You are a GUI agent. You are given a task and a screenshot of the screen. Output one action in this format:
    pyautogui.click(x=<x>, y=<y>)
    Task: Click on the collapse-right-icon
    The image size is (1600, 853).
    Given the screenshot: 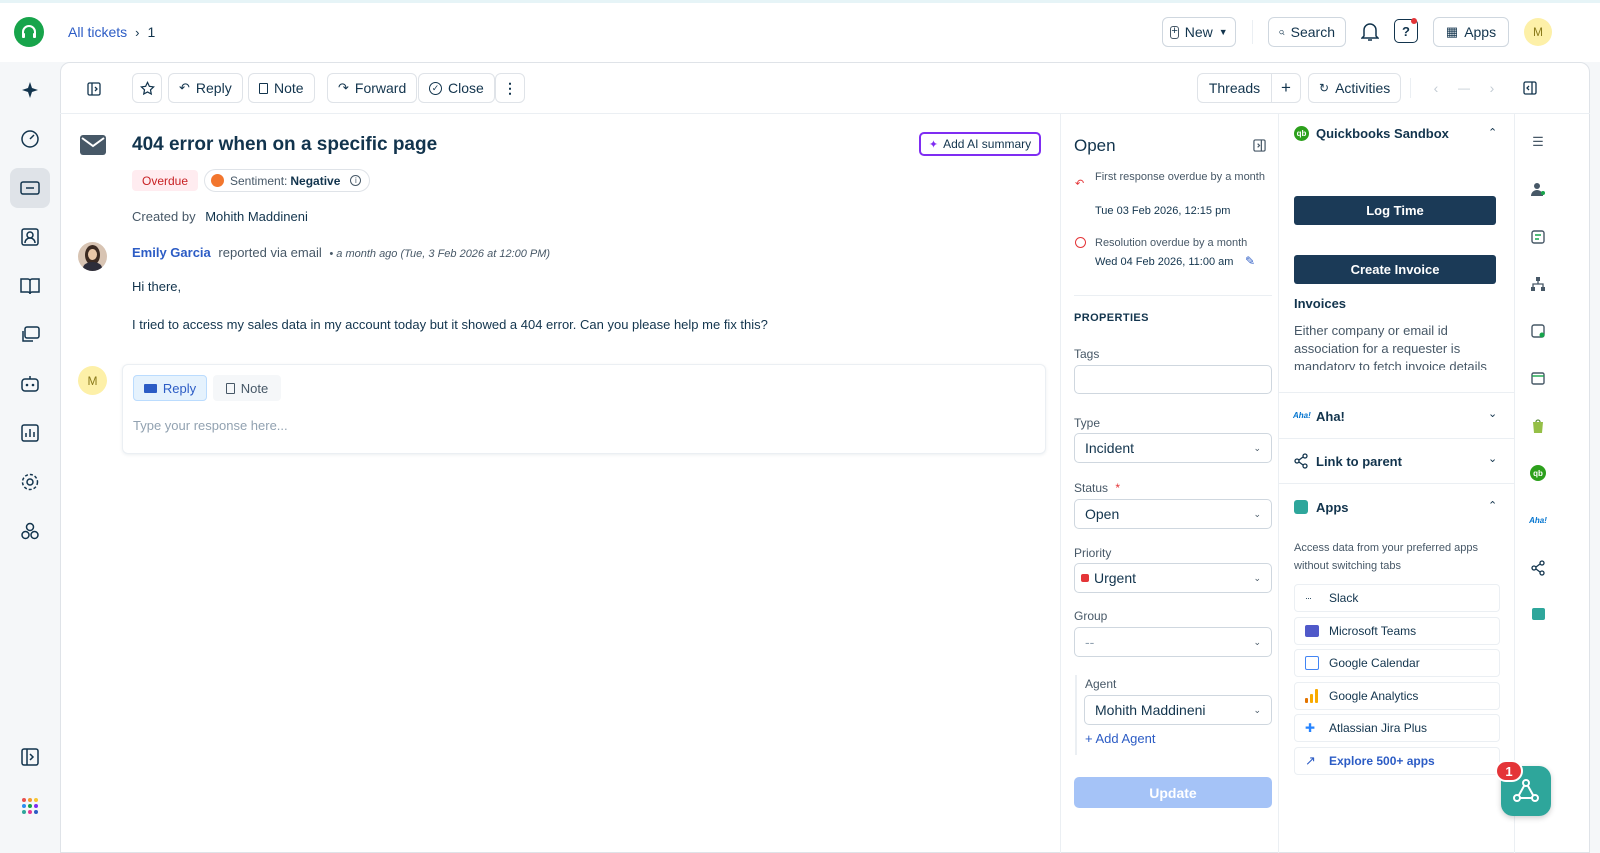 What is the action you would take?
    pyautogui.click(x=1530, y=88)
    